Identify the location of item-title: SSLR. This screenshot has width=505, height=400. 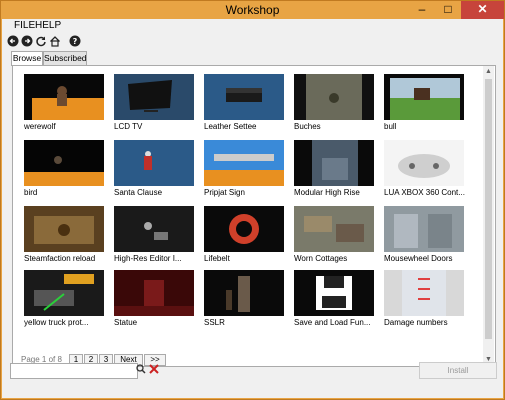
(214, 322).